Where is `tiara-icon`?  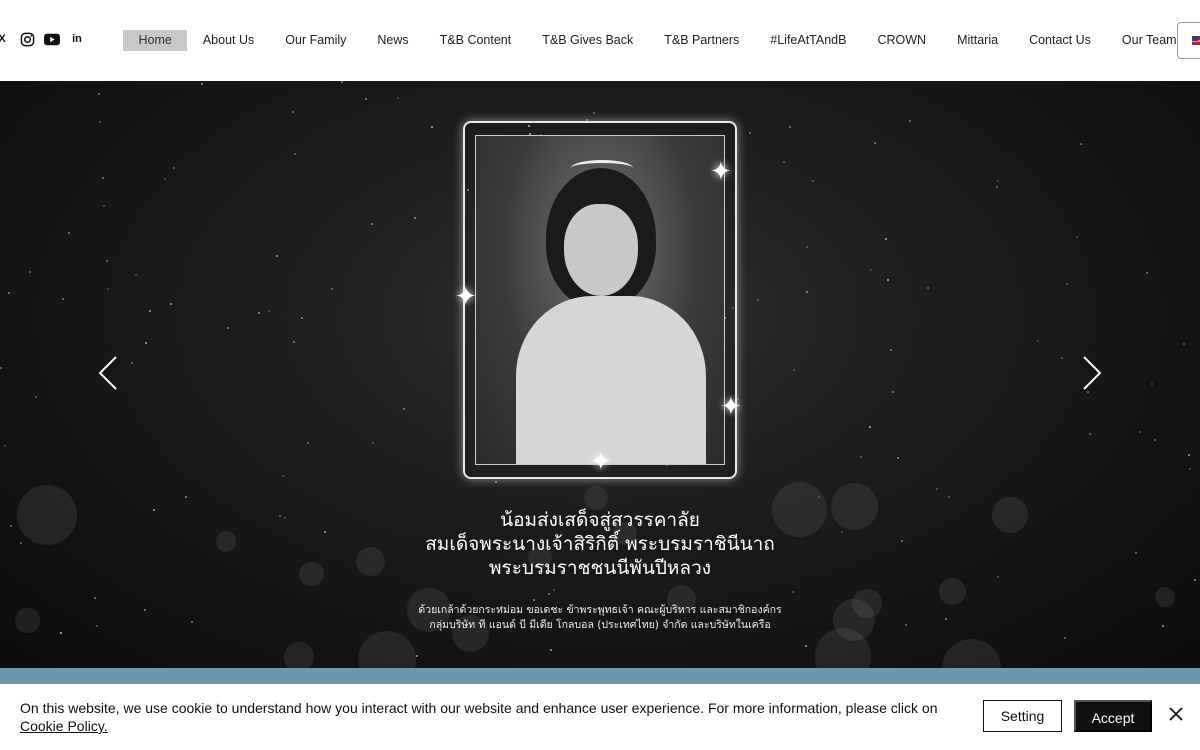 tiara-icon is located at coordinates (602, 168).